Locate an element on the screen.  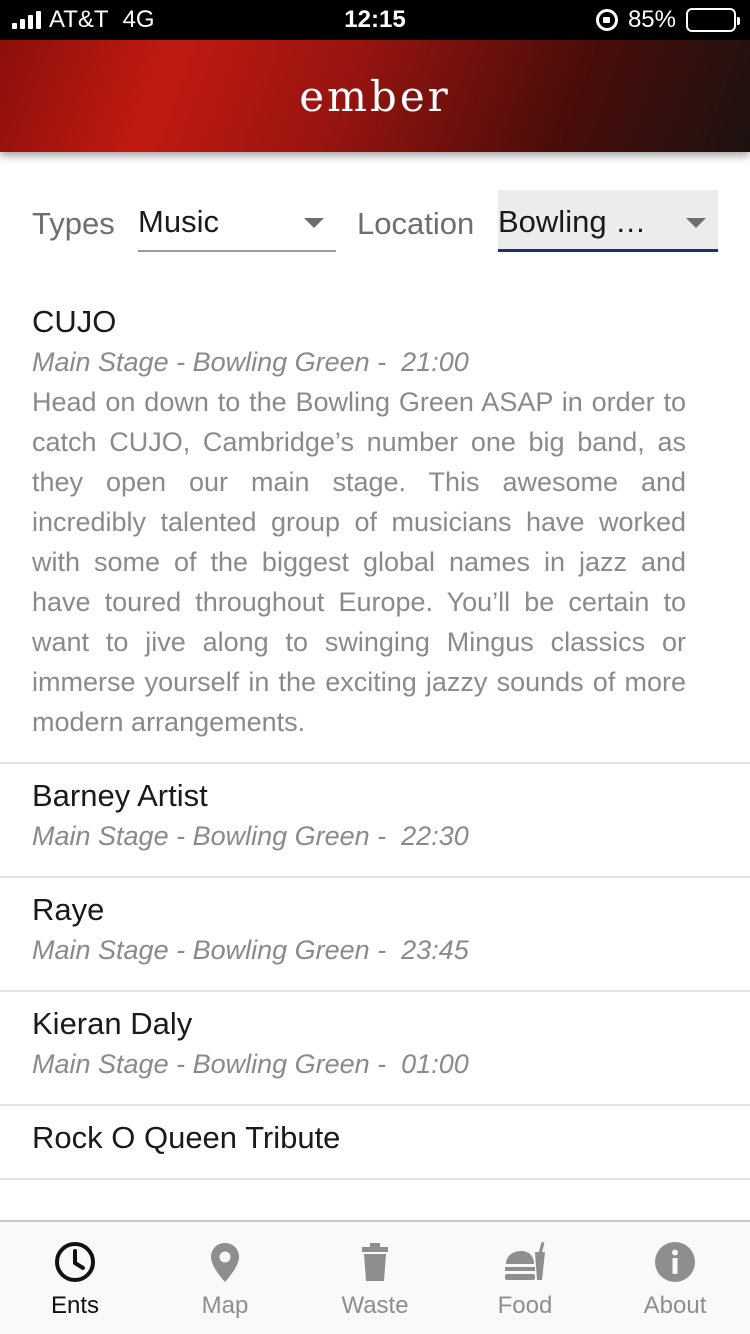
tab-about: About is located at coordinates (675, 1278).